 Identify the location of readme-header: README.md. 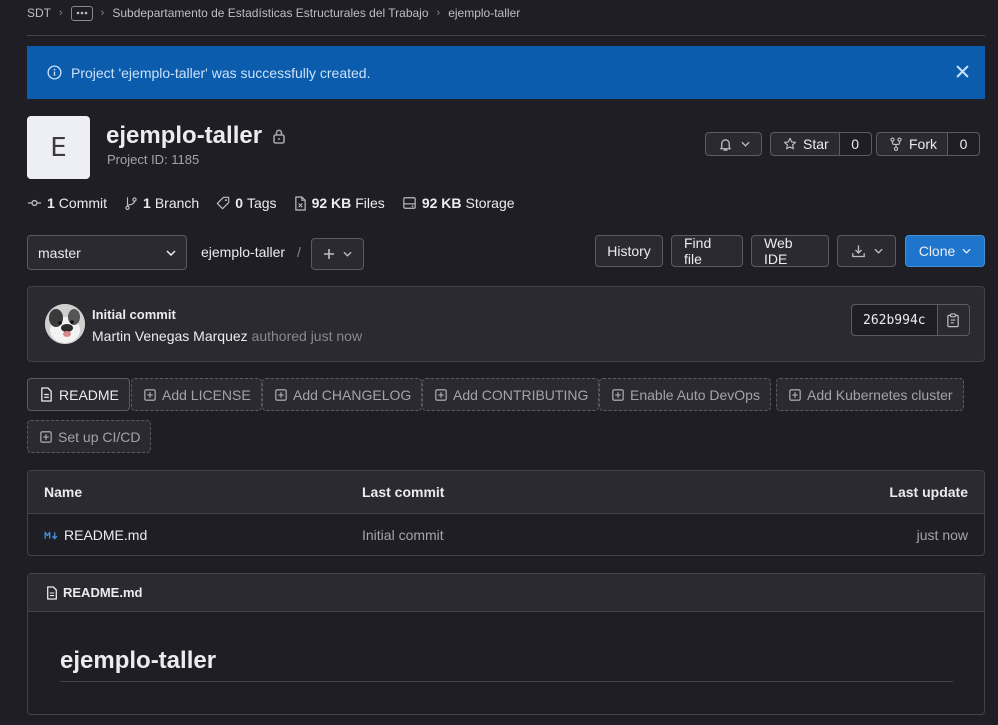
(506, 593).